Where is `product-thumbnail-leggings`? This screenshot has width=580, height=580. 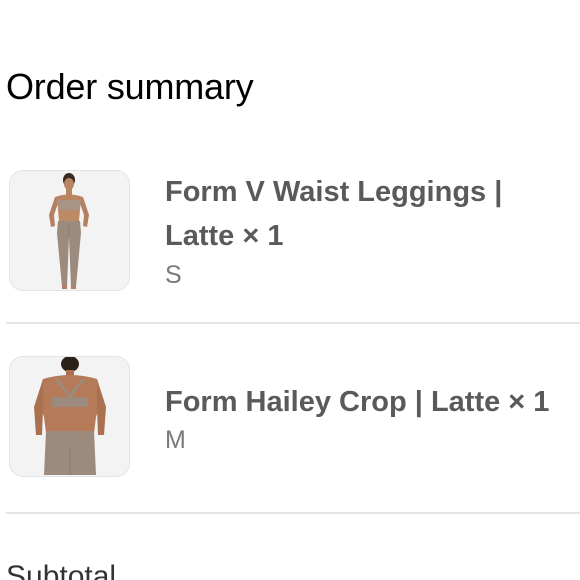 product-thumbnail-leggings is located at coordinates (69, 230).